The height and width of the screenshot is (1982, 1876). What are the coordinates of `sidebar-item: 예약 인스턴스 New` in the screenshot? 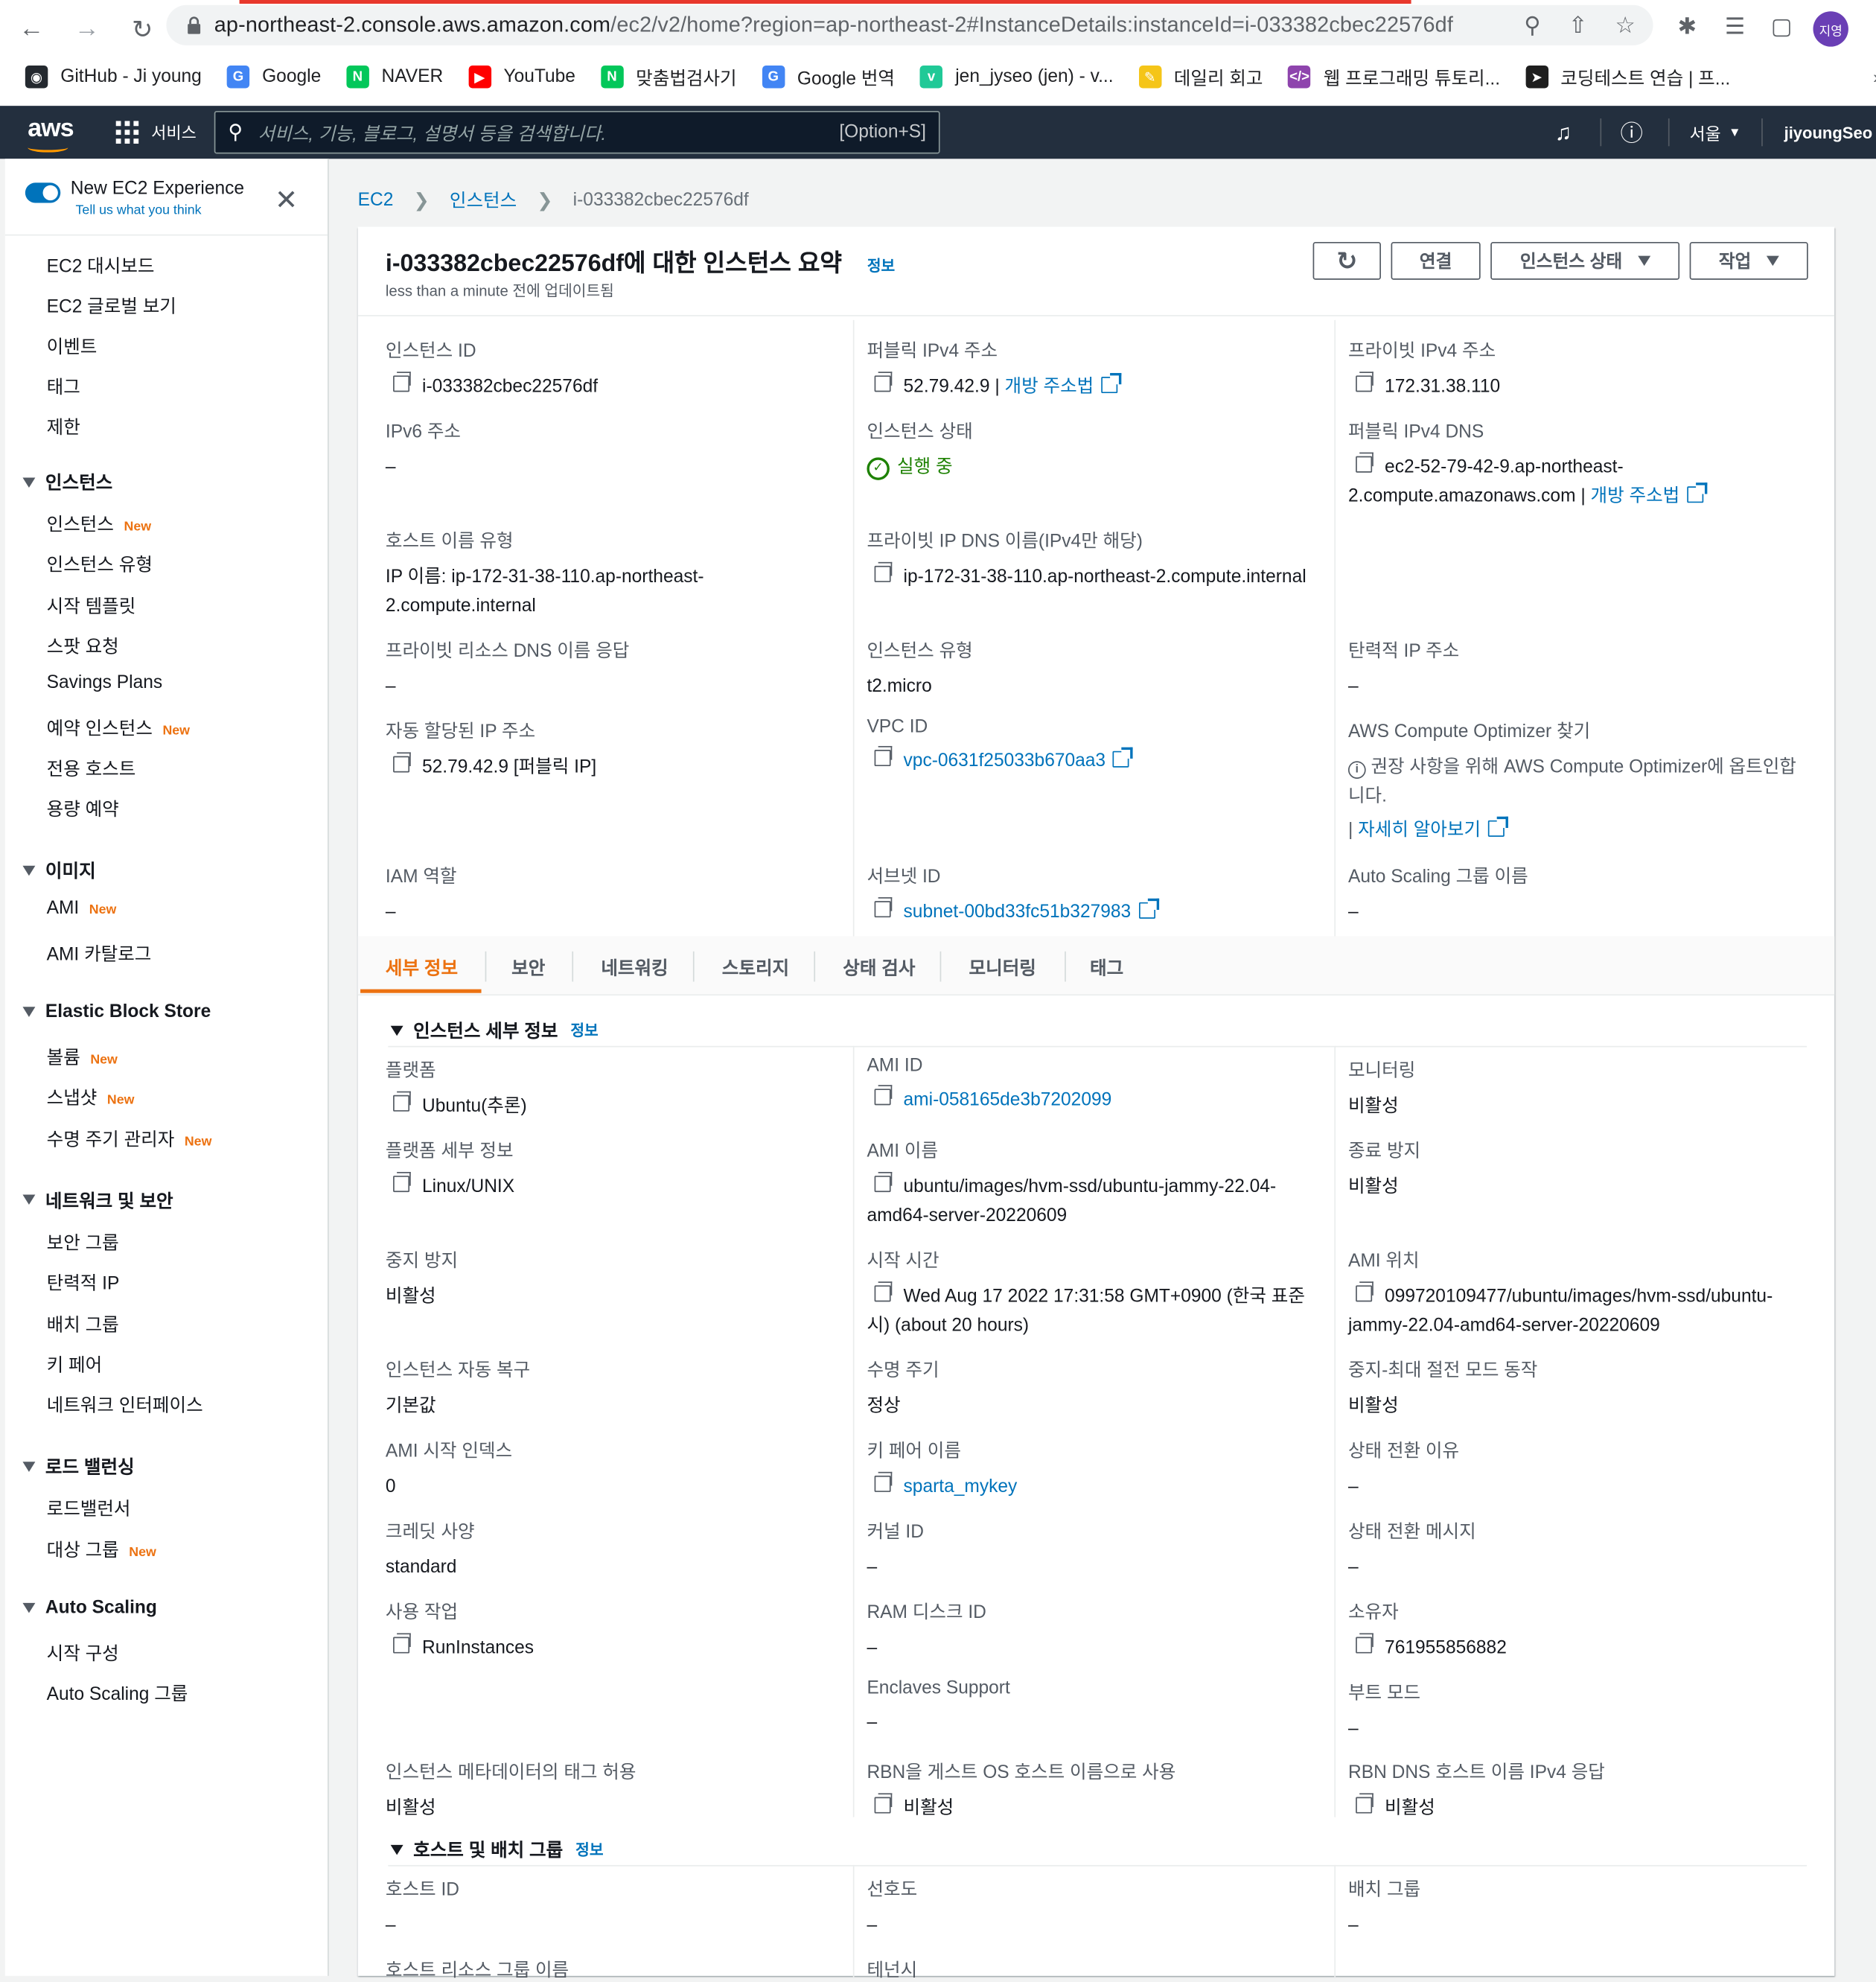 It's located at (119, 727).